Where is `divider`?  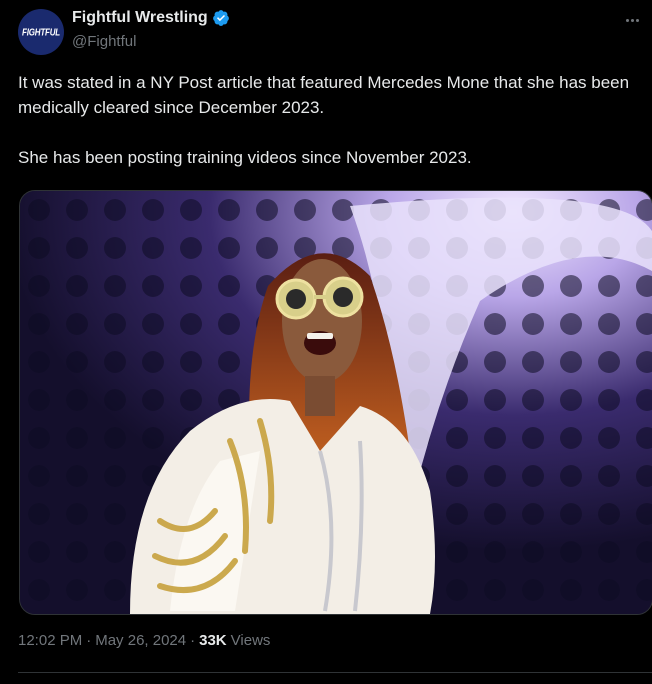
divider is located at coordinates (335, 672).